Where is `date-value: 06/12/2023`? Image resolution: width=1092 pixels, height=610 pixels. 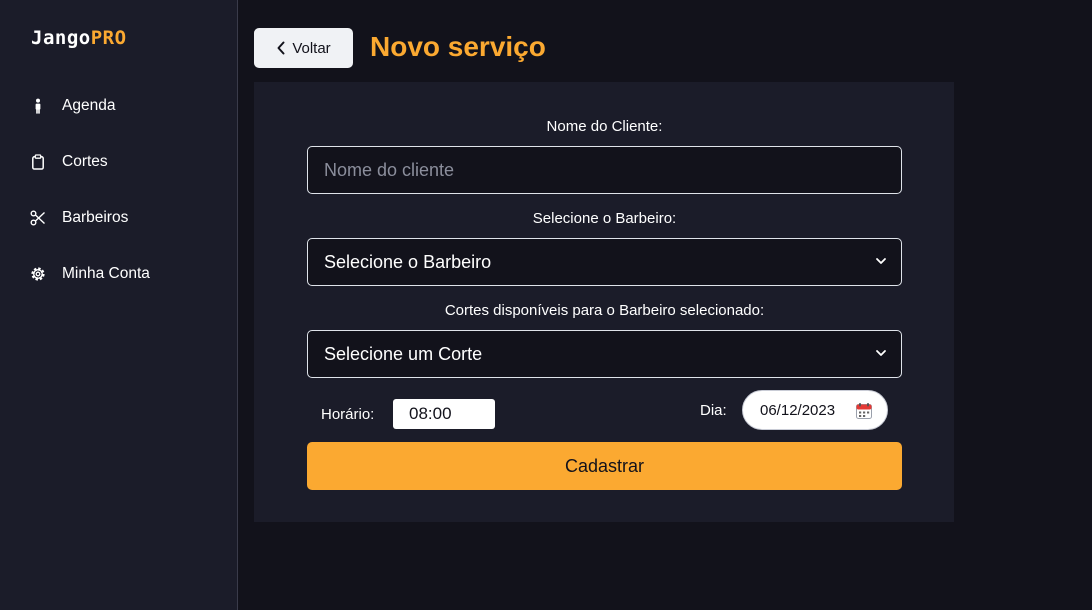 date-value: 06/12/2023 is located at coordinates (798, 410).